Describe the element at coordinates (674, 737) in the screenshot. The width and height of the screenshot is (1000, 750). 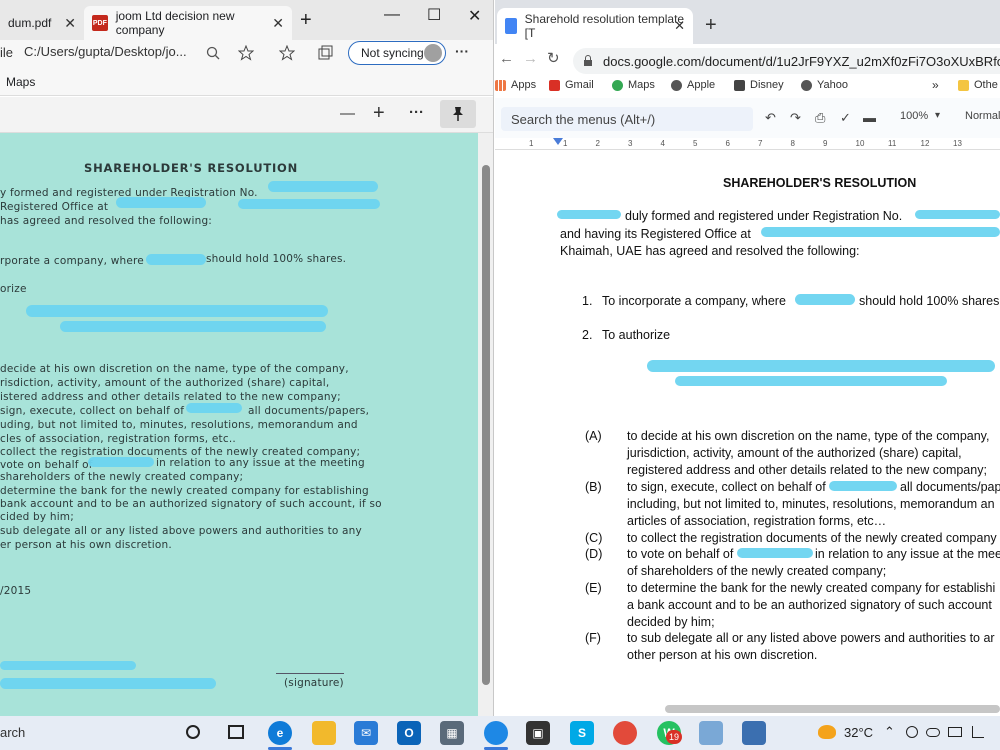
I see `notification-badge: 19` at that location.